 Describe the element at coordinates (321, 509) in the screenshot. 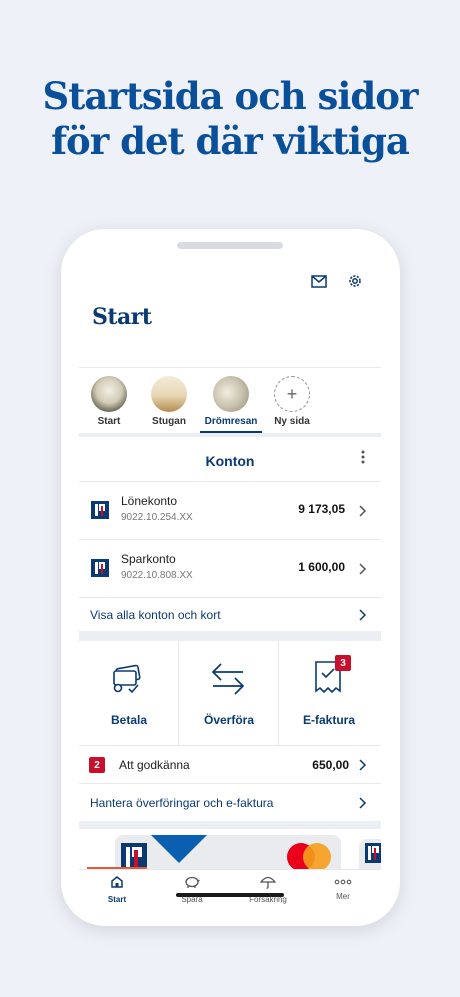

I see `account-balance: 9 173,05` at that location.